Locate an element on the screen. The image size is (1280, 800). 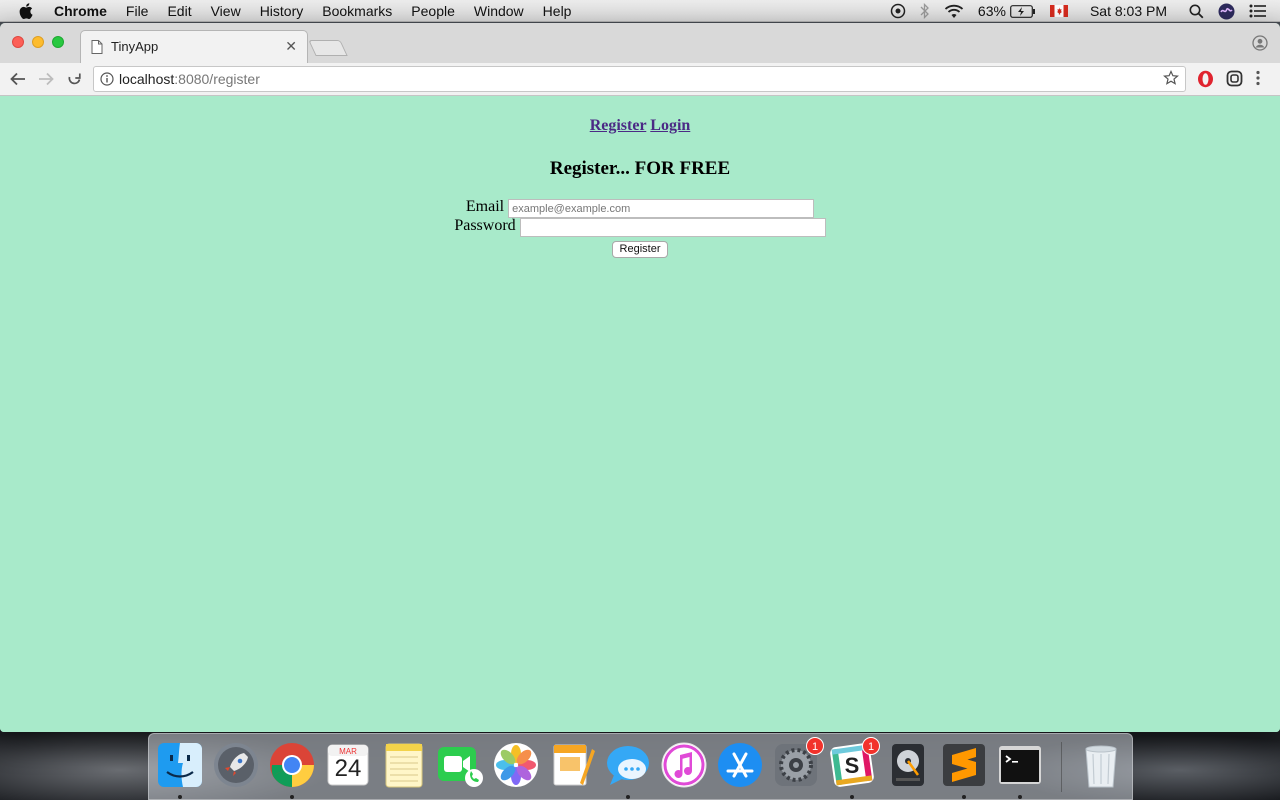
site-info-icon is located at coordinates (107, 81).